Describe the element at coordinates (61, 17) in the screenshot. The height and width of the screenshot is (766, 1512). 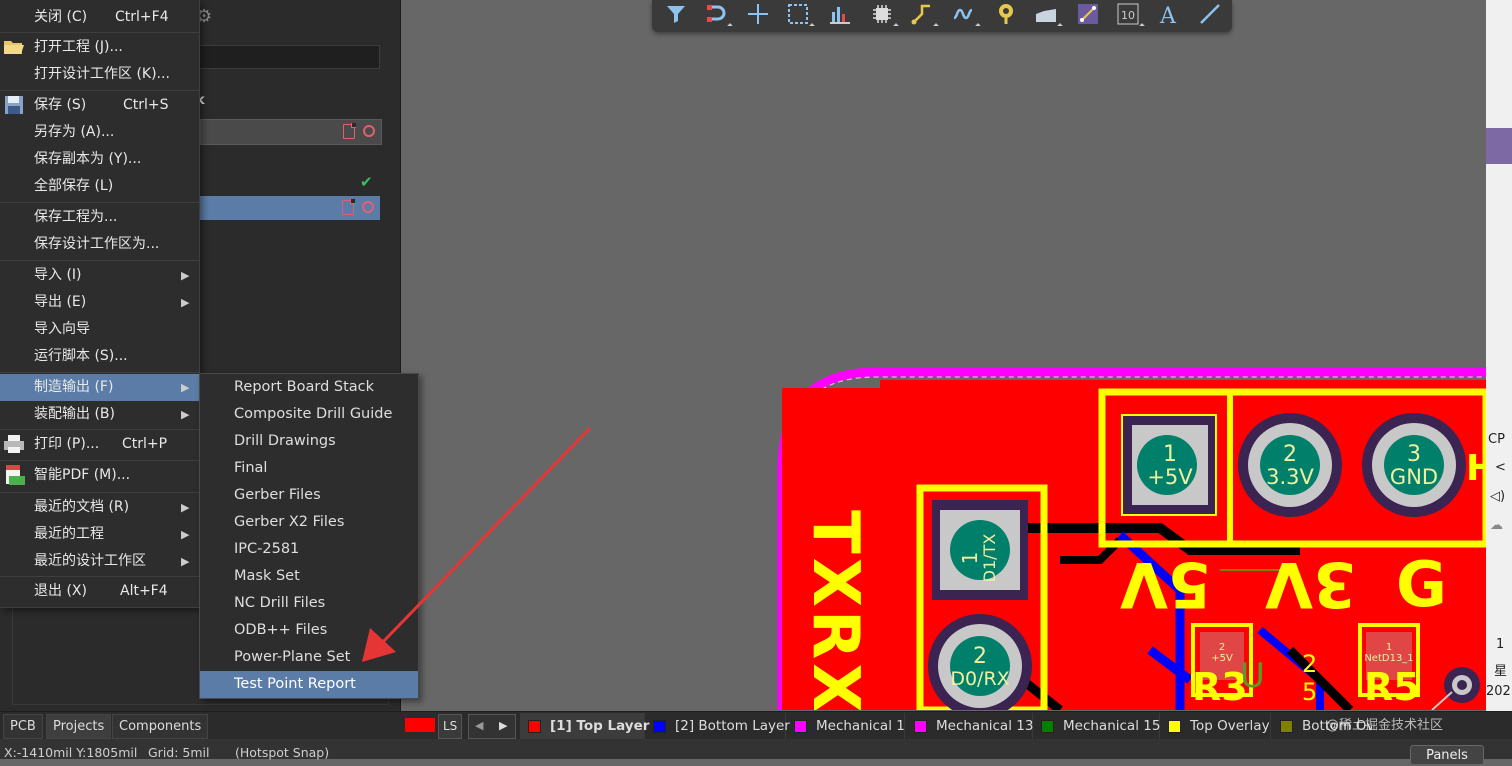
I see `menu-item-label: 关闭 (C)` at that location.